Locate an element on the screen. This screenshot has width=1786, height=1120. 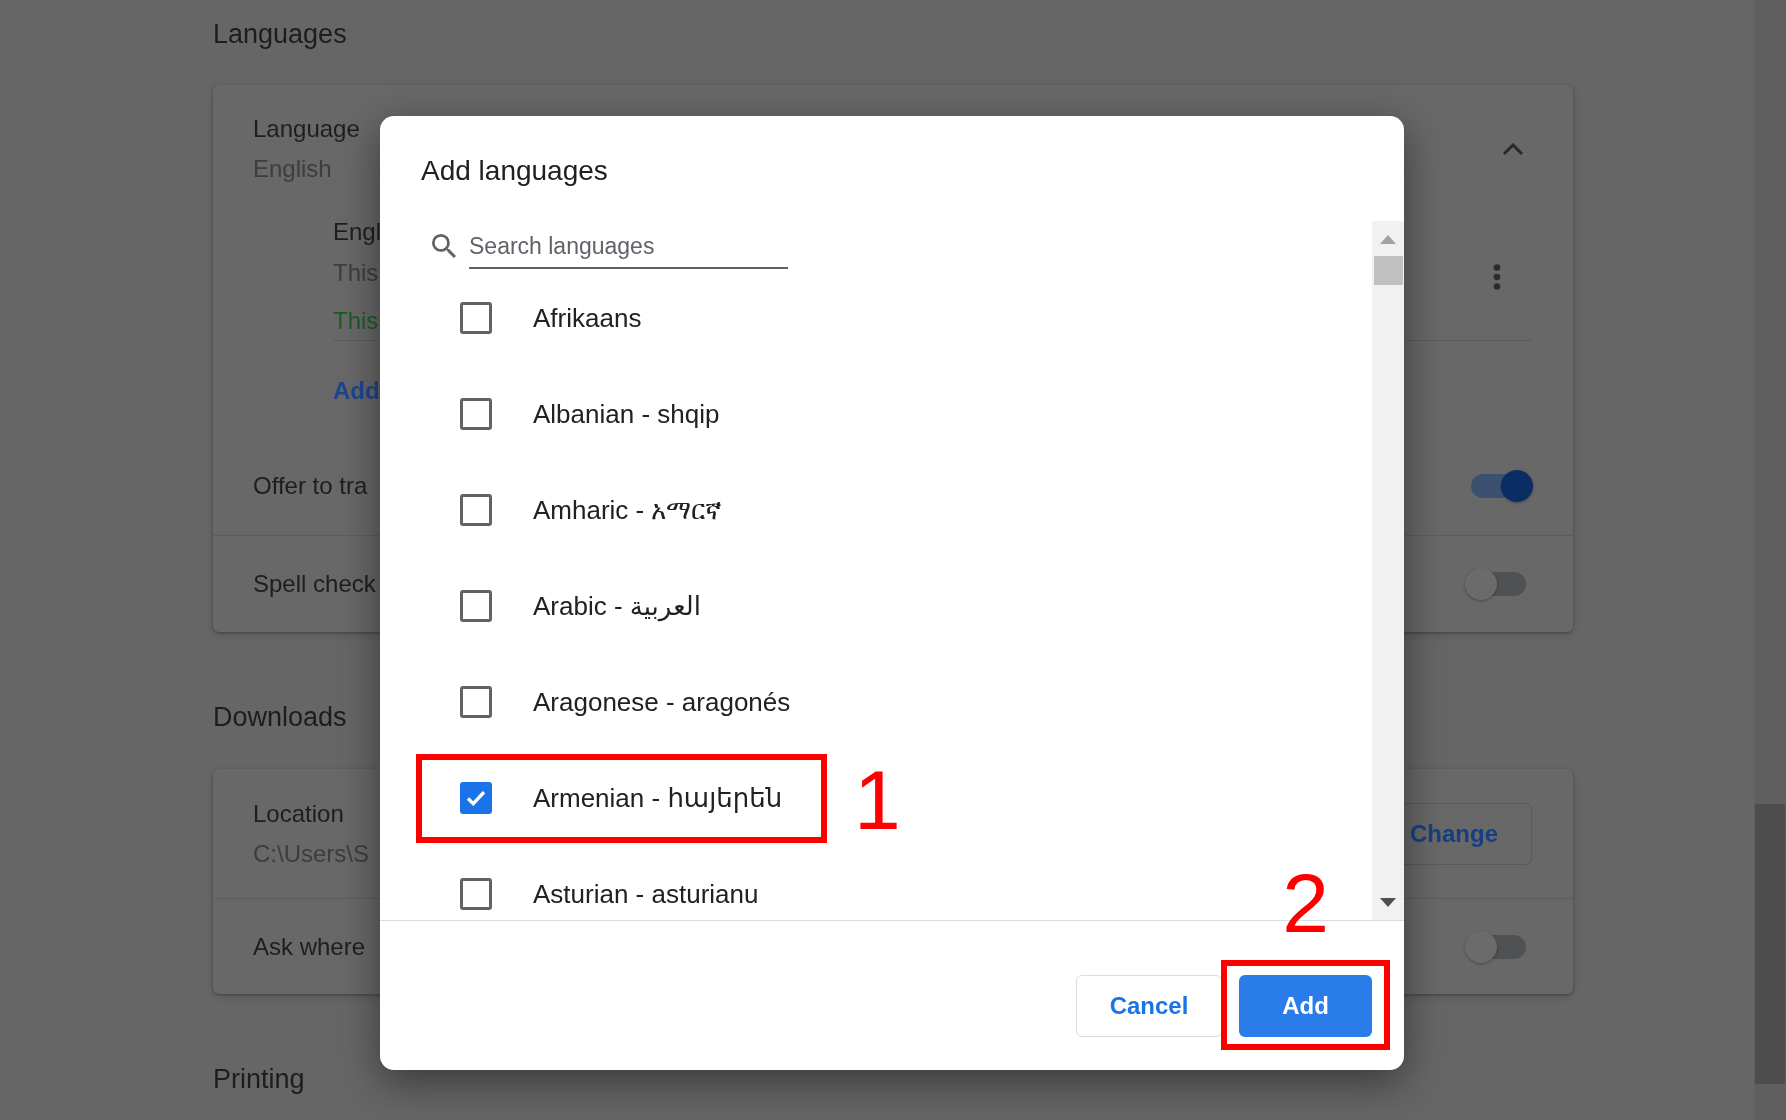
annotation-number: 2 is located at coordinates (1305, 903).